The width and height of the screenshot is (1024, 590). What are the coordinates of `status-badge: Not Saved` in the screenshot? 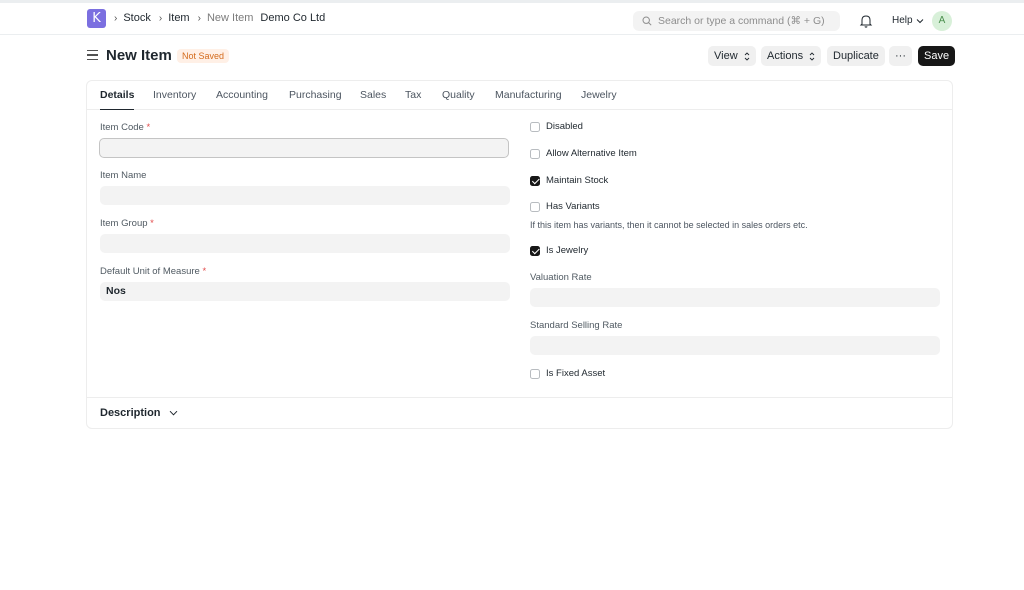 It's located at (203, 56).